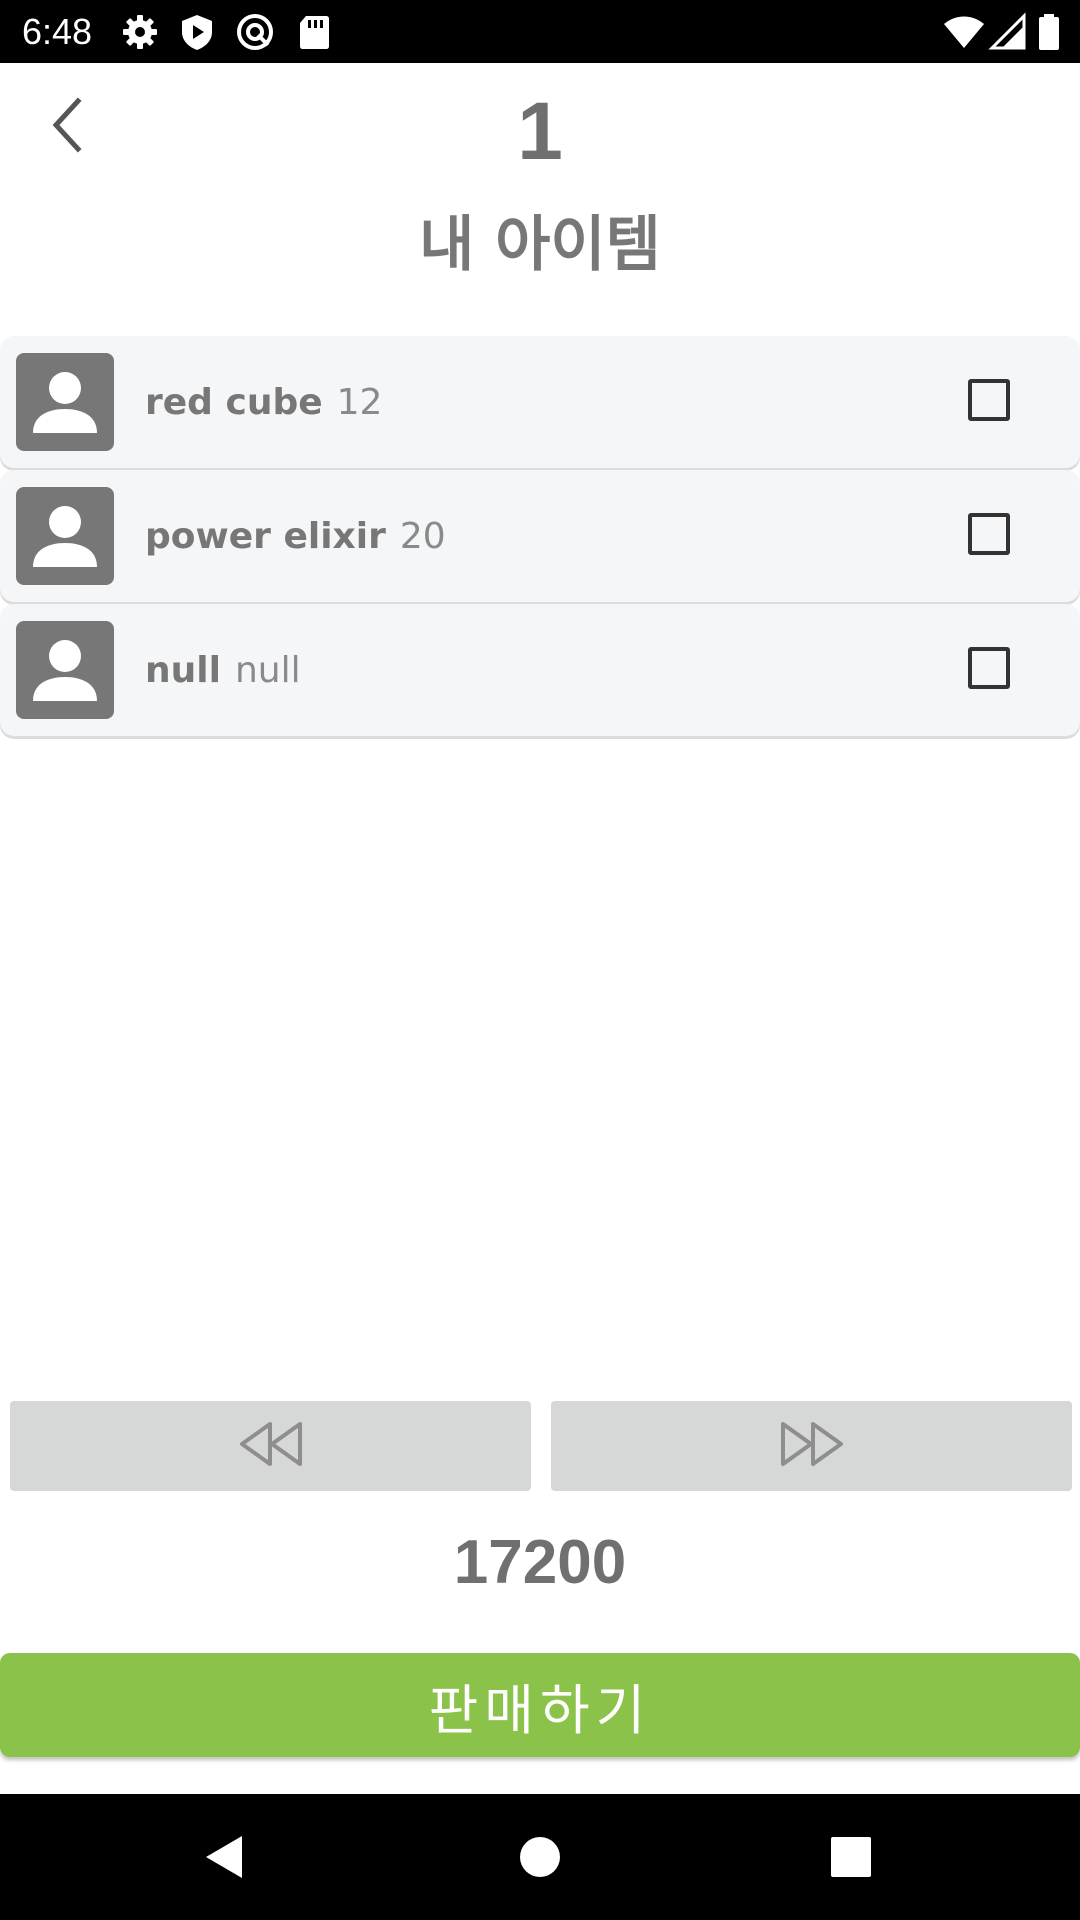 The height and width of the screenshot is (1920, 1080). What do you see at coordinates (234, 402) in the screenshot?
I see `item-name: red cube` at bounding box center [234, 402].